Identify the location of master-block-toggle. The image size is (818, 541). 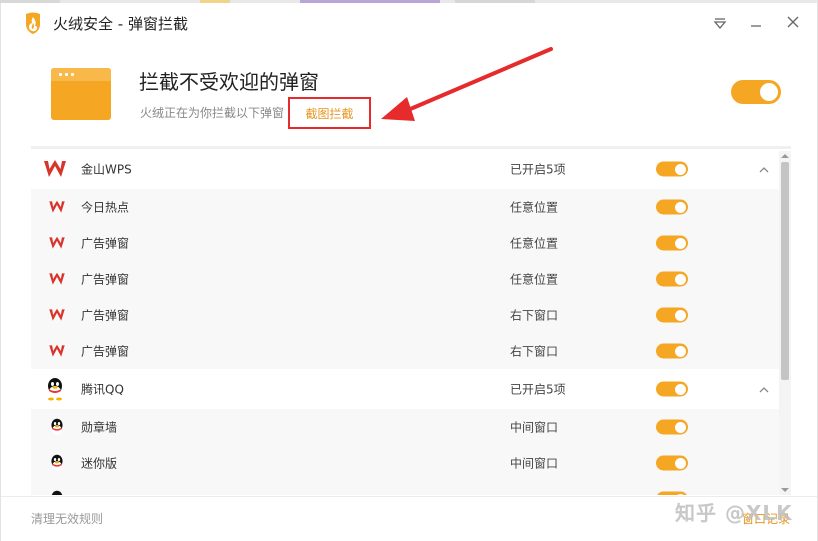
(756, 92).